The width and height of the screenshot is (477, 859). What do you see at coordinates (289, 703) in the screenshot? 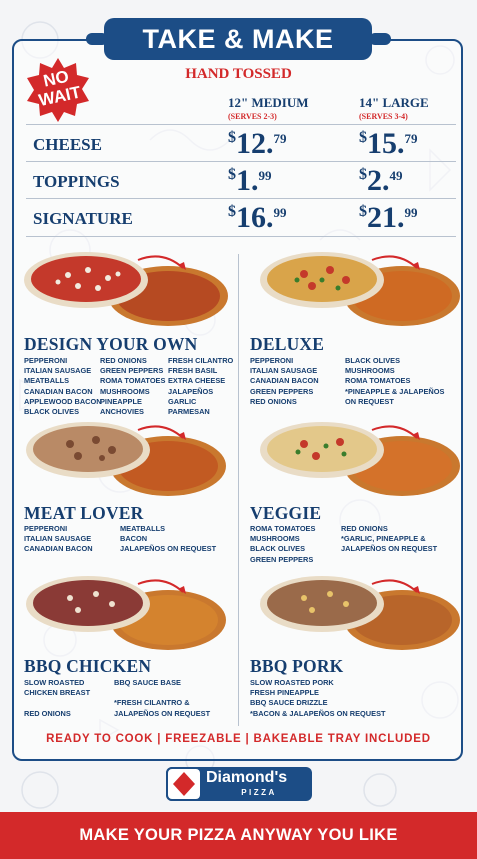
I see `ingredient-item: BBQ SAUCE DRIZZLE` at bounding box center [289, 703].